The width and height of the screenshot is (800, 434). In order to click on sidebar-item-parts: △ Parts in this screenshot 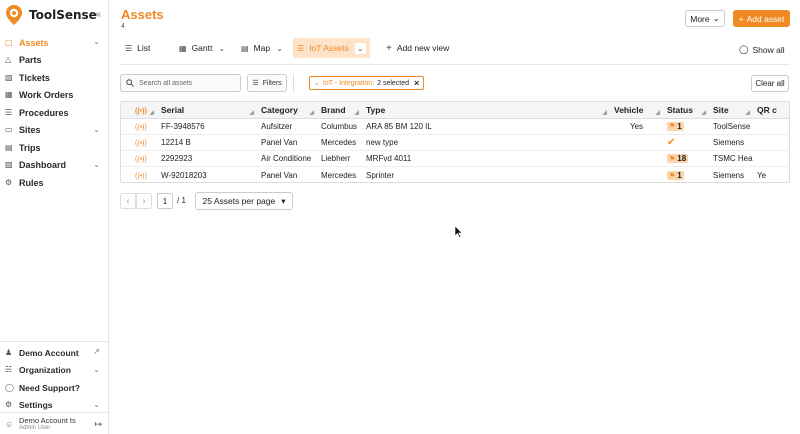, I will do `click(54, 61)`.